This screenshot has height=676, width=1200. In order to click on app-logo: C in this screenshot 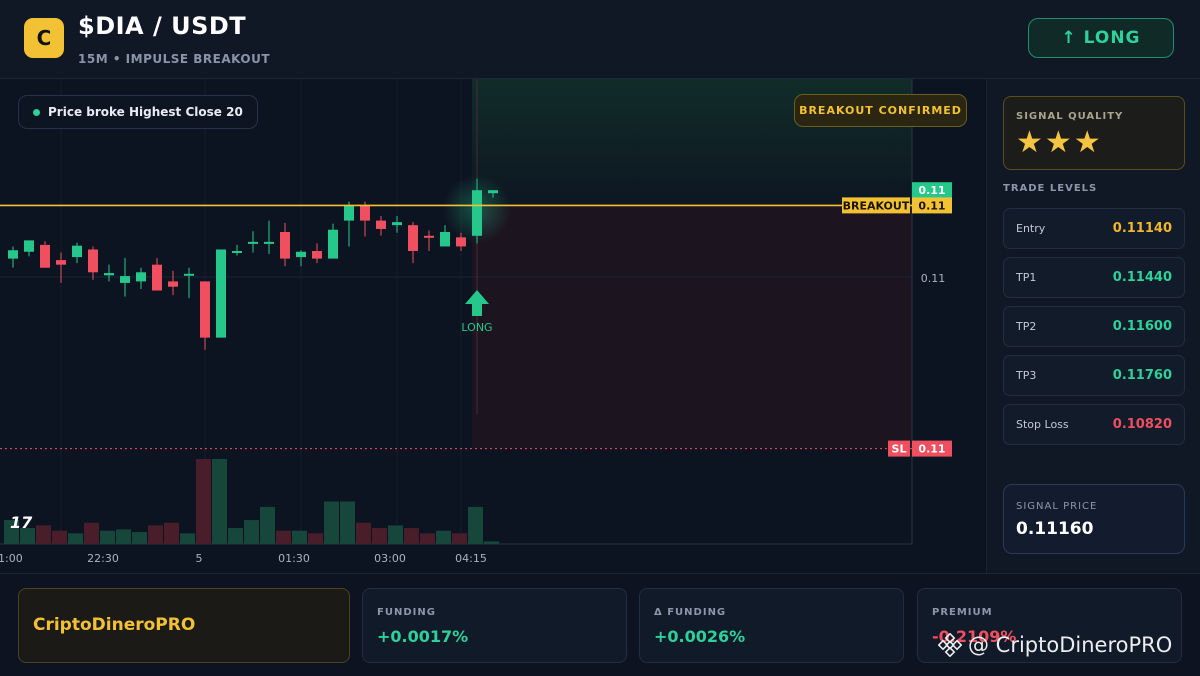, I will do `click(44, 38)`.